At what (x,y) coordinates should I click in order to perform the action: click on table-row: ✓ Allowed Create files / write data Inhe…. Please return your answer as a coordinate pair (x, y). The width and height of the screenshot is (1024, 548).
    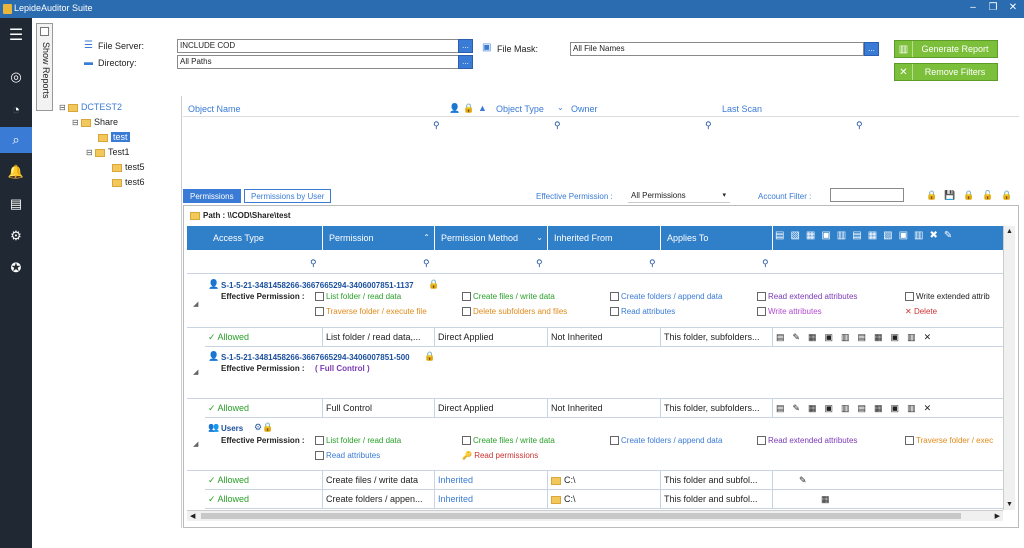
    Looking at the image, I should click on (596, 480).